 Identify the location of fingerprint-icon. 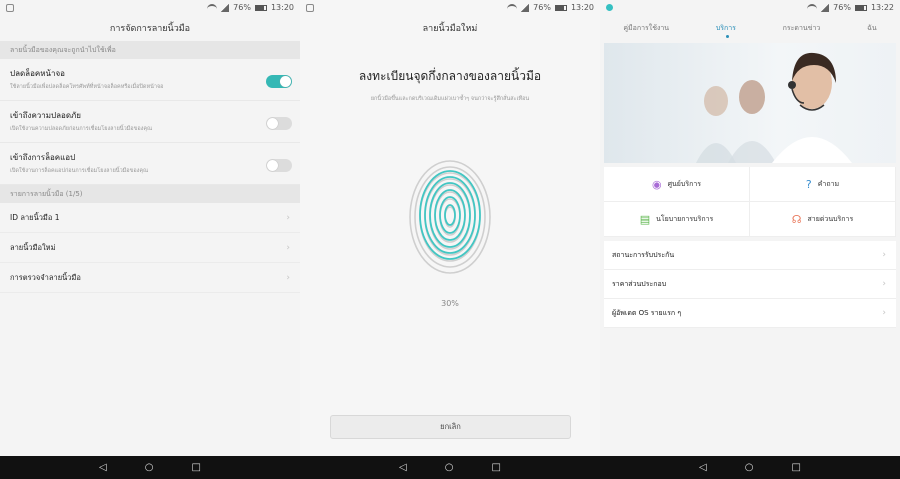
(450, 217).